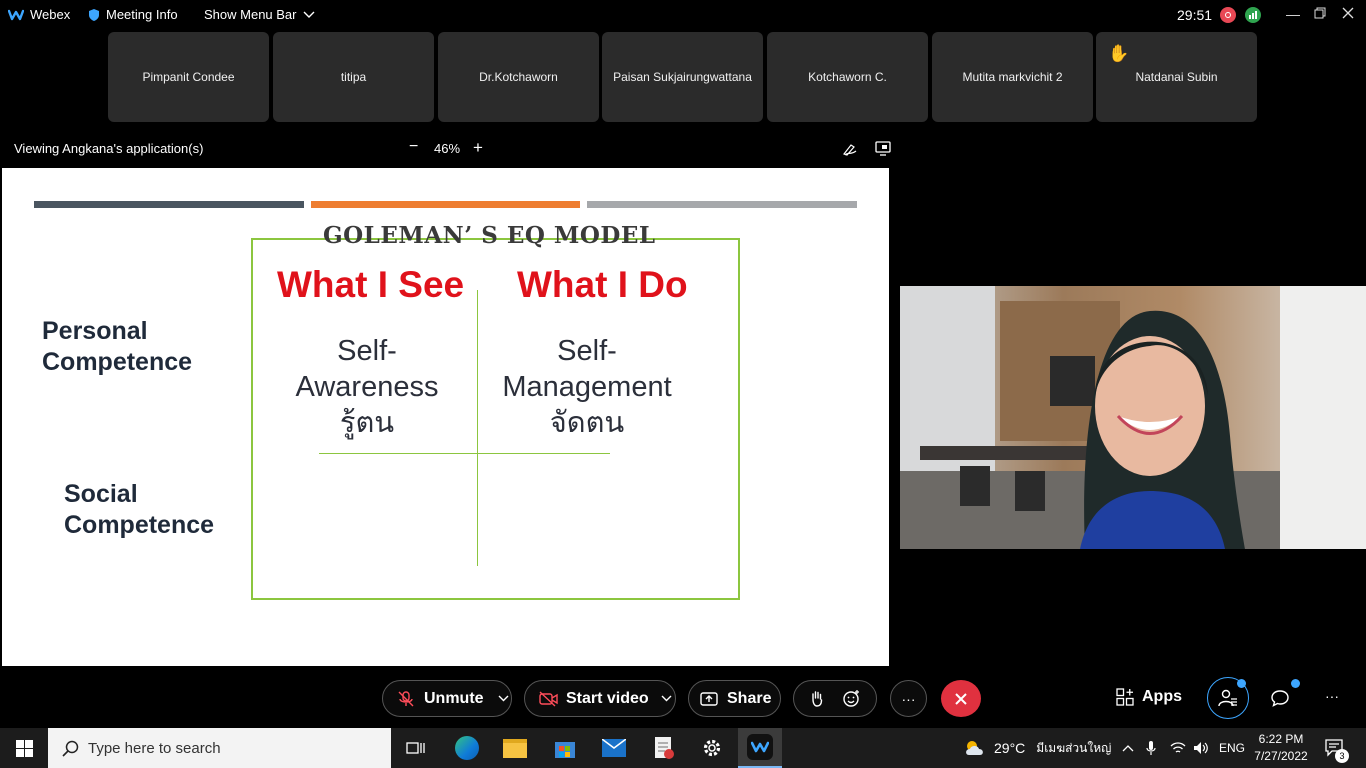 Image resolution: width=1366 pixels, height=768 pixels. Describe the element at coordinates (477, 428) in the screenshot. I see `grid-vertical-line` at that location.